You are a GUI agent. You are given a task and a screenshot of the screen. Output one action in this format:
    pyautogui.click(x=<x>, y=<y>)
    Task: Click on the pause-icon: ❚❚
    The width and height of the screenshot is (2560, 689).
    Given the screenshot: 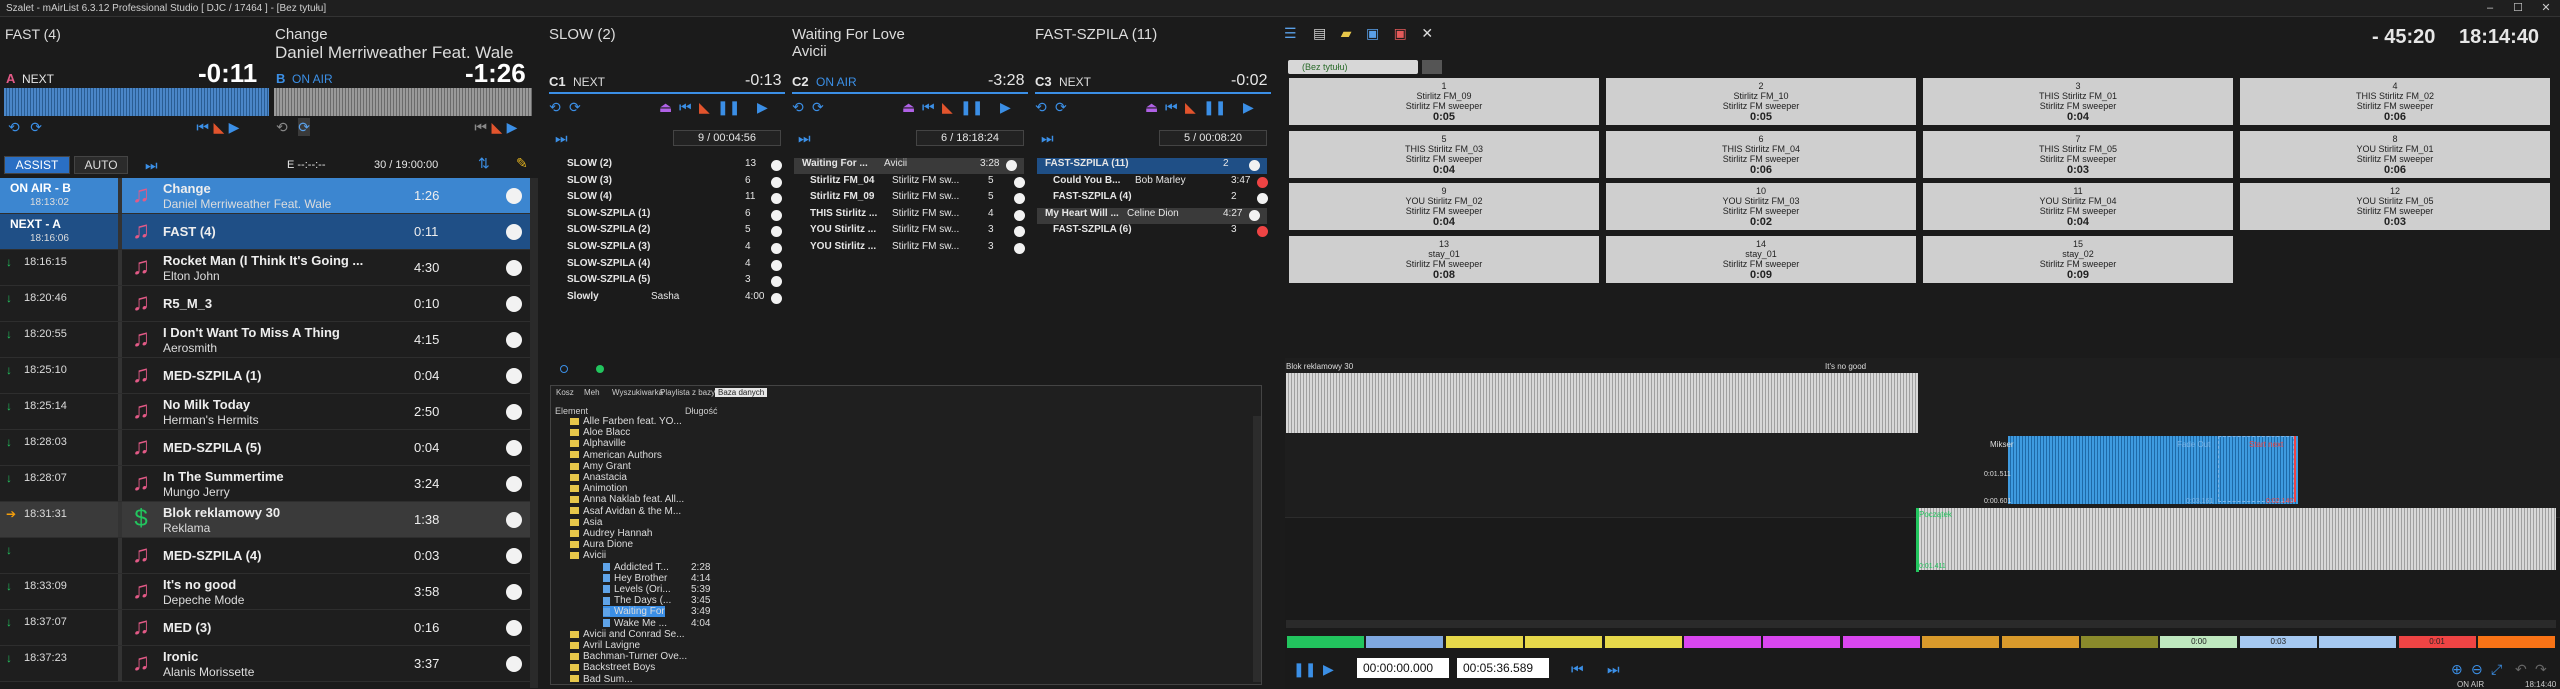 What is the action you would take?
    pyautogui.click(x=1214, y=107)
    